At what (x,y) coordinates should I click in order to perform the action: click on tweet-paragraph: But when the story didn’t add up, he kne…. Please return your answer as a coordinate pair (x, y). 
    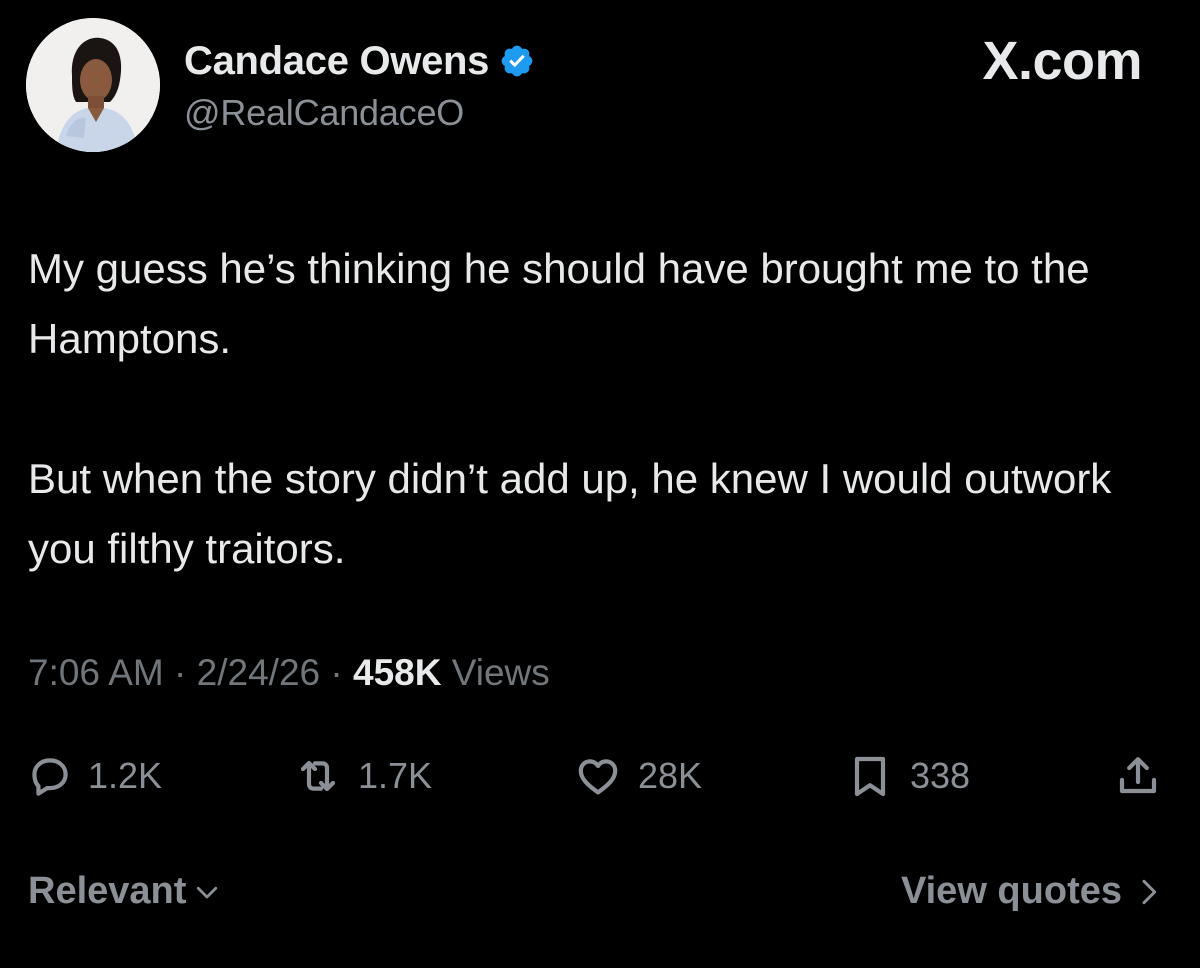
    Looking at the image, I should click on (570, 513).